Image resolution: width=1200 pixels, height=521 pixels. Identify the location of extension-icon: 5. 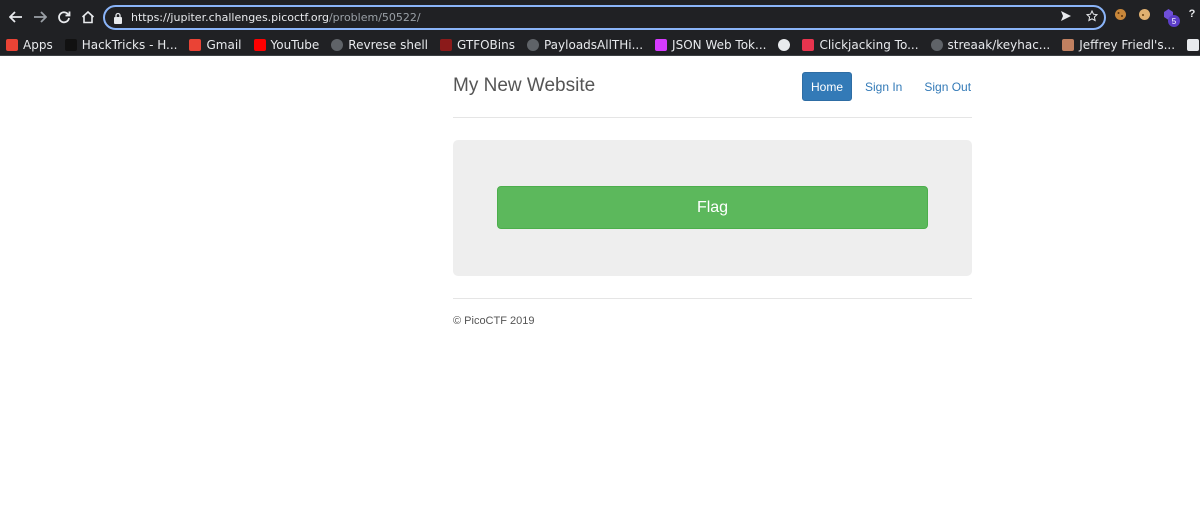
(1170, 16).